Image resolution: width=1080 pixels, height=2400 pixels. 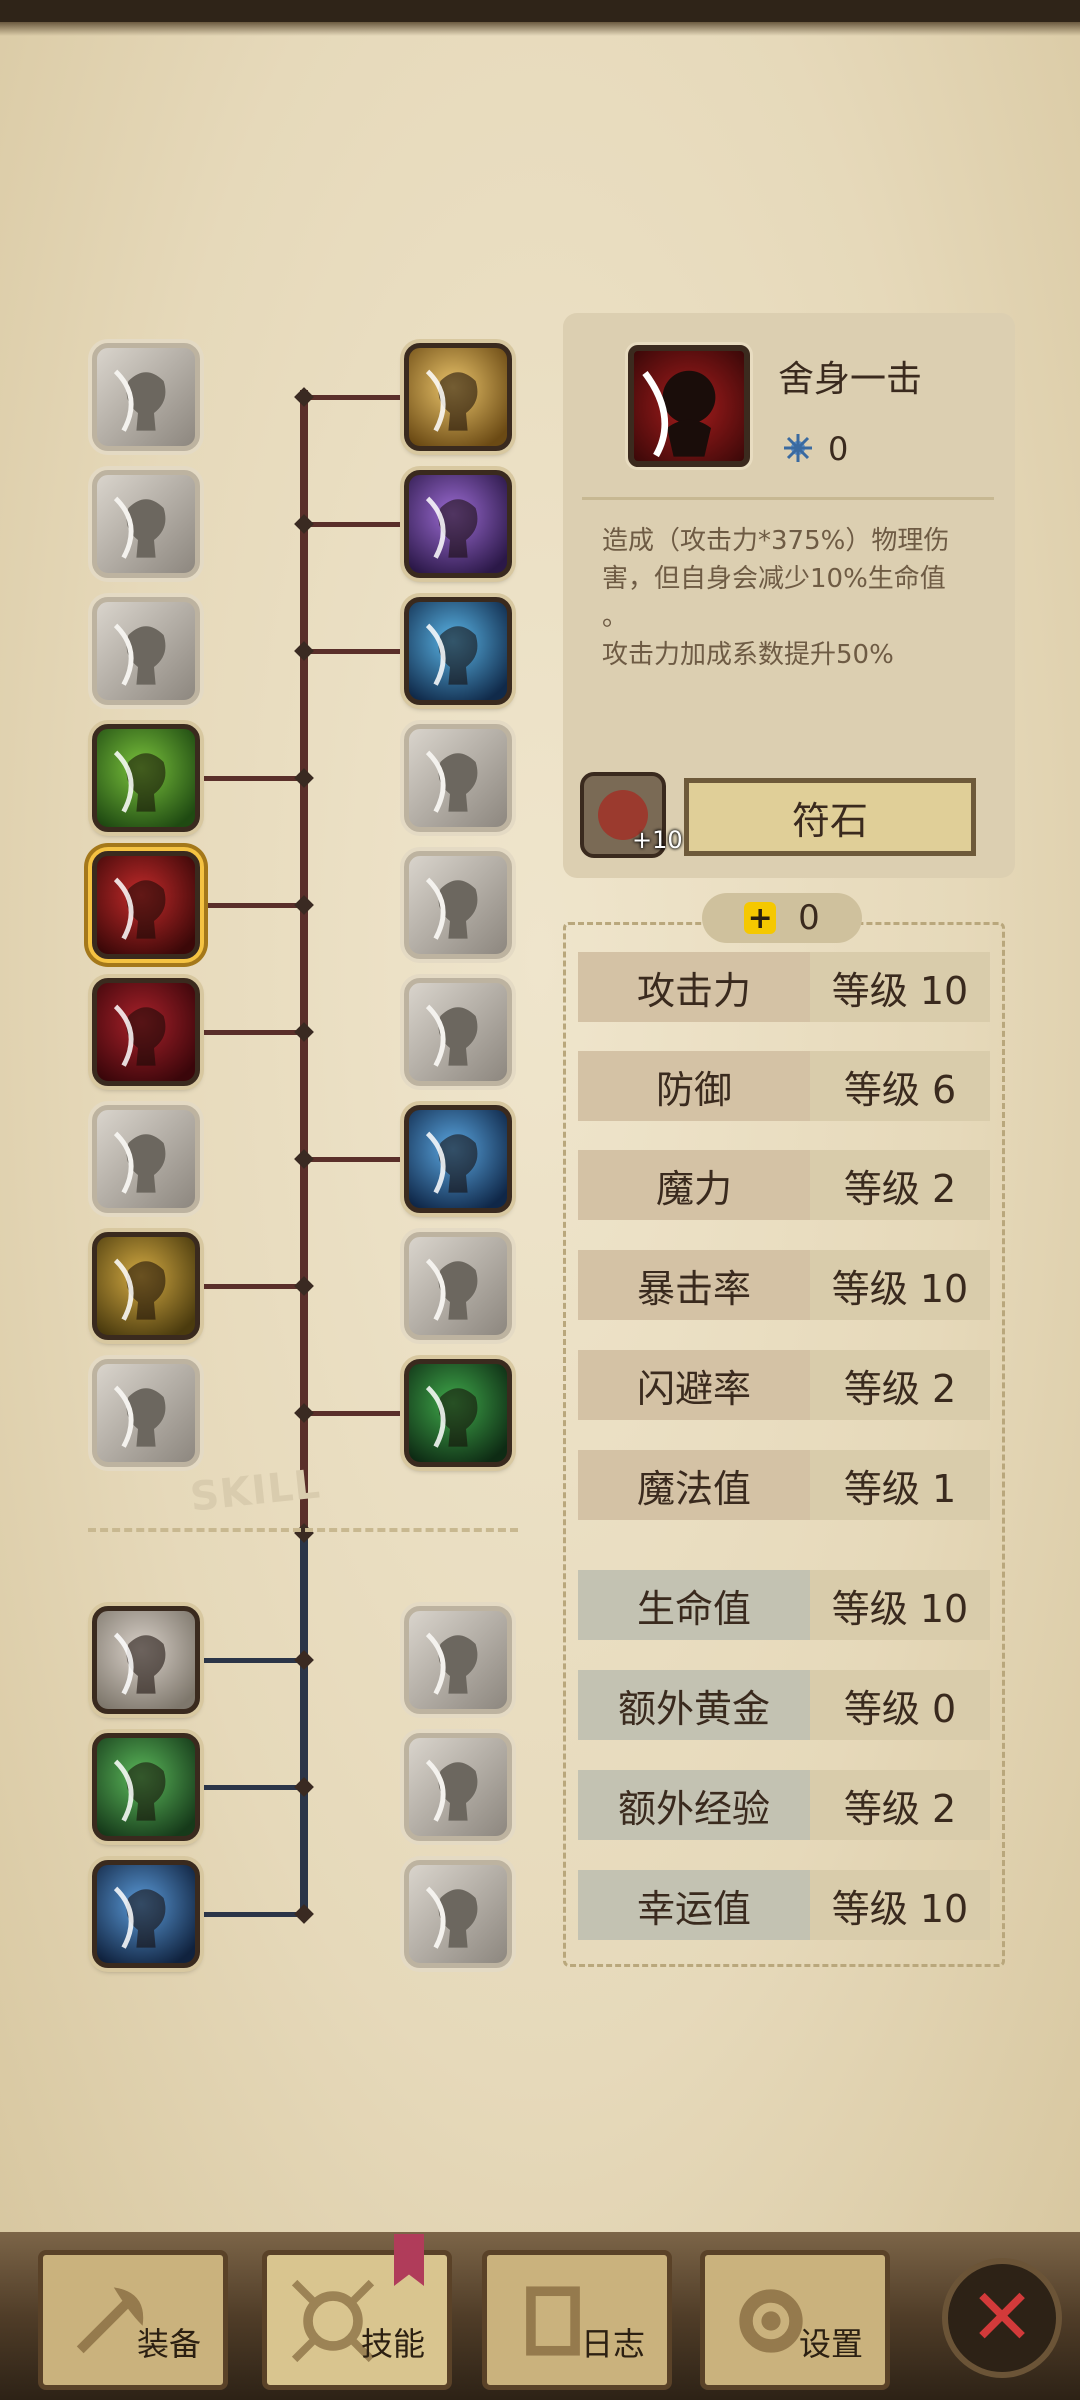 I want to click on skill-holy-shield-button, so click(x=458, y=397).